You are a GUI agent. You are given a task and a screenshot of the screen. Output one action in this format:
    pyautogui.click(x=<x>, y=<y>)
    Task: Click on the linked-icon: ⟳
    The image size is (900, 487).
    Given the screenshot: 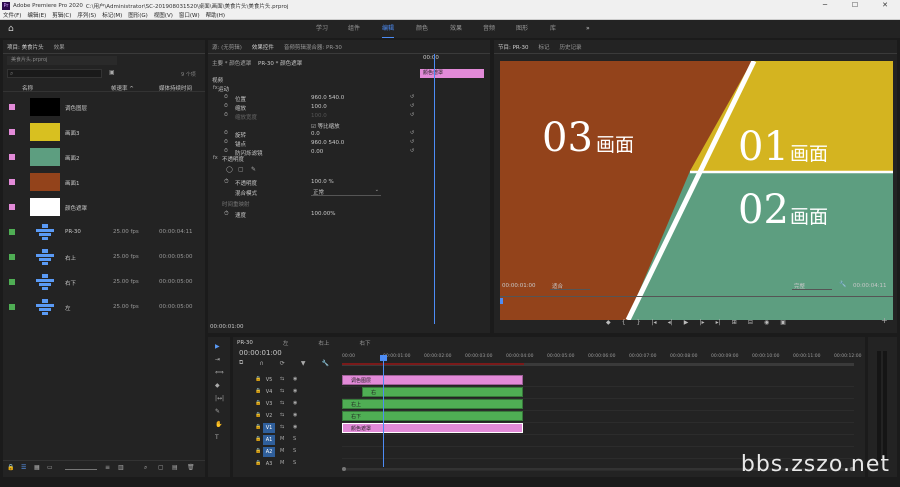 What is the action you would take?
    pyautogui.click(x=282, y=363)
    